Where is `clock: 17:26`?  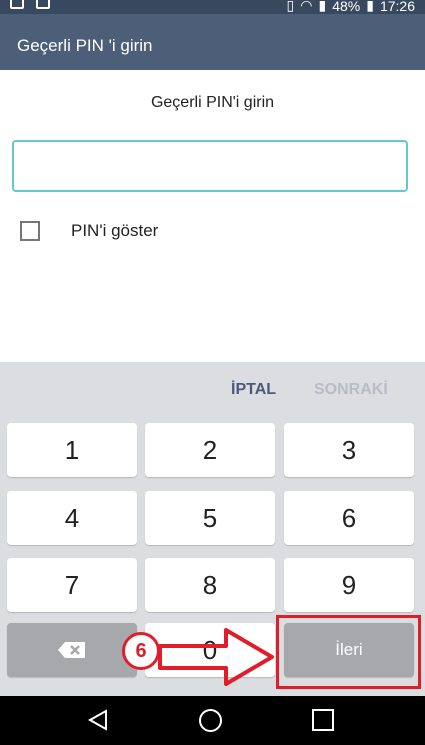
clock: 17:26 is located at coordinates (397, 7).